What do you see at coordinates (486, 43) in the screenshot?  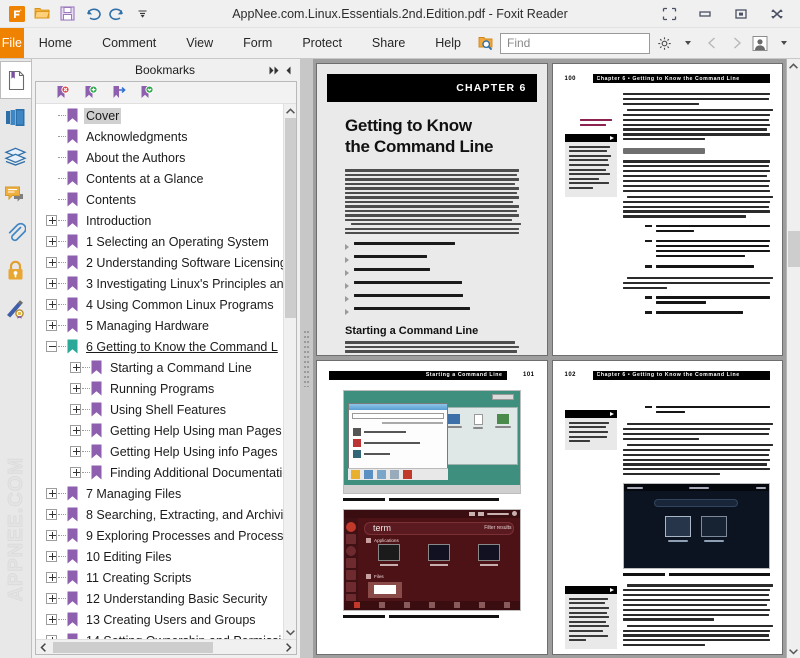 I see `search-folder-icon` at bounding box center [486, 43].